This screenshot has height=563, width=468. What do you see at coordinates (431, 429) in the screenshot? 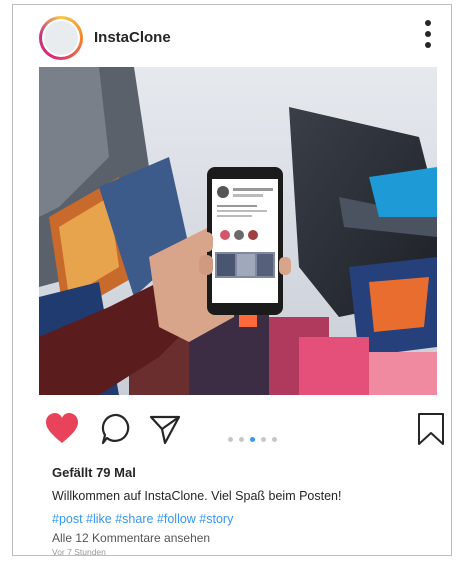
I see `bookmark-icon` at bounding box center [431, 429].